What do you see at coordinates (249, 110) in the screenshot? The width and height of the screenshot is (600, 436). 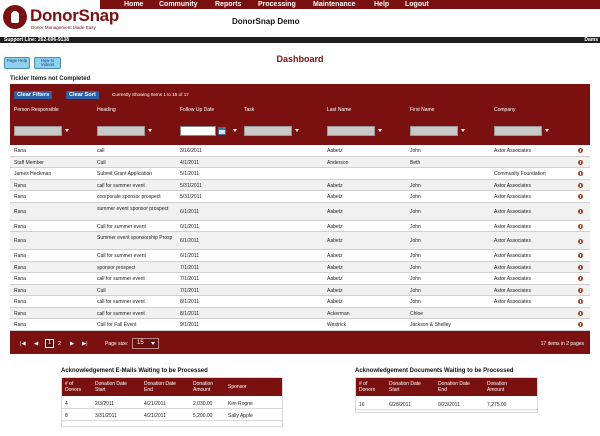 I see `col-task: Task` at bounding box center [249, 110].